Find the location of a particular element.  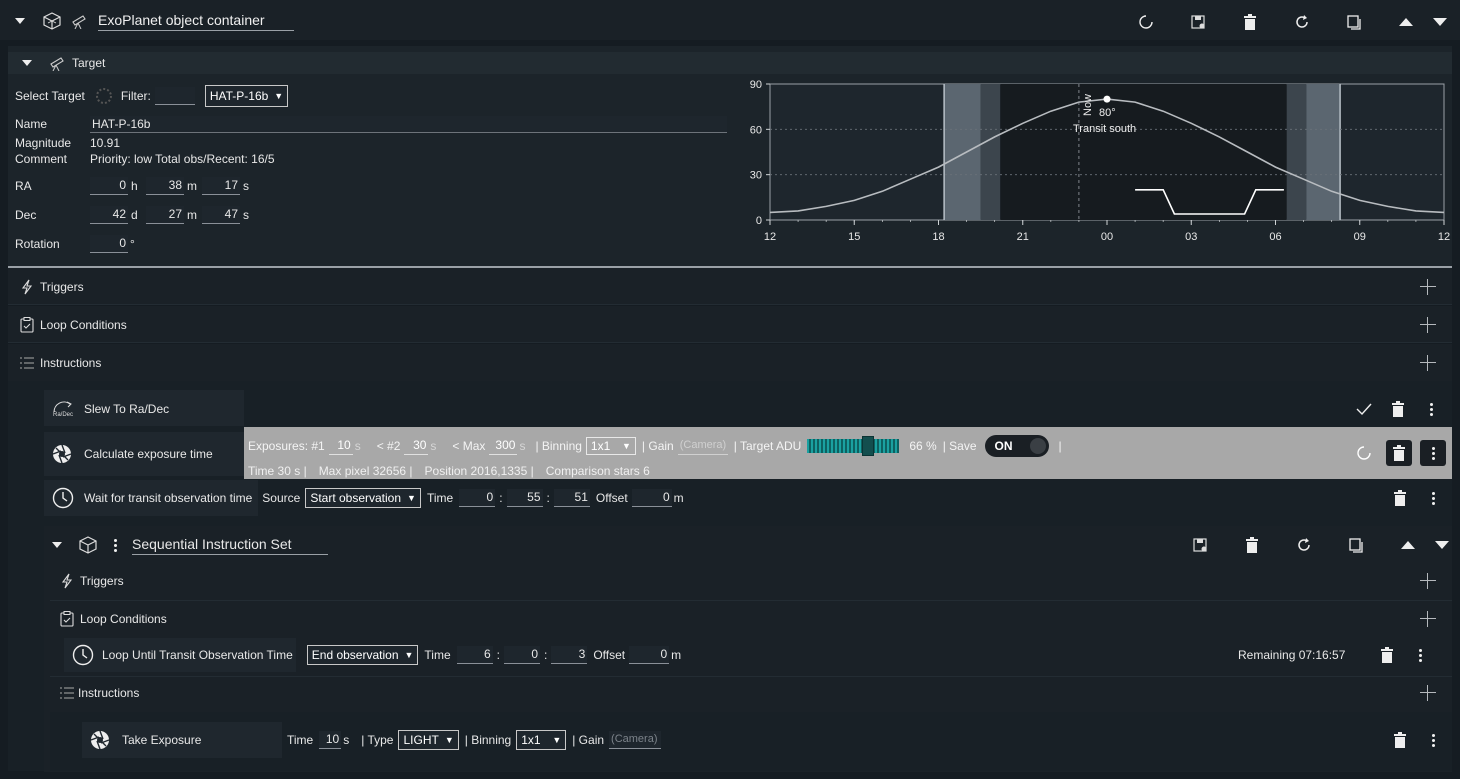

exposure-1-input: 10 is located at coordinates (340, 446).